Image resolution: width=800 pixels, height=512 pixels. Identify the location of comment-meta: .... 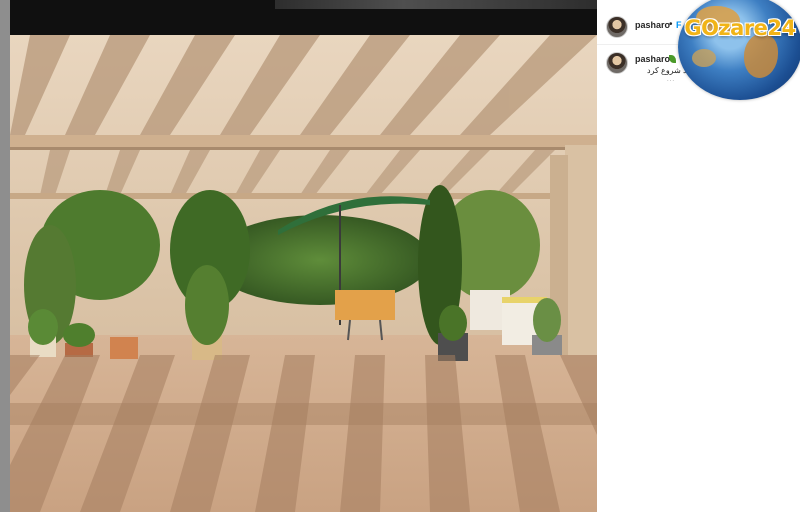
(671, 80).